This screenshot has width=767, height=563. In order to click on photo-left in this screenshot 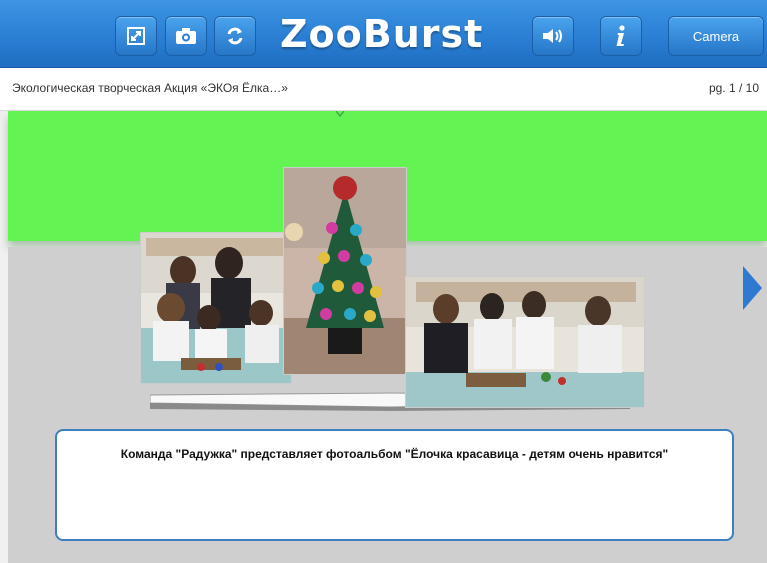, I will do `click(216, 308)`.